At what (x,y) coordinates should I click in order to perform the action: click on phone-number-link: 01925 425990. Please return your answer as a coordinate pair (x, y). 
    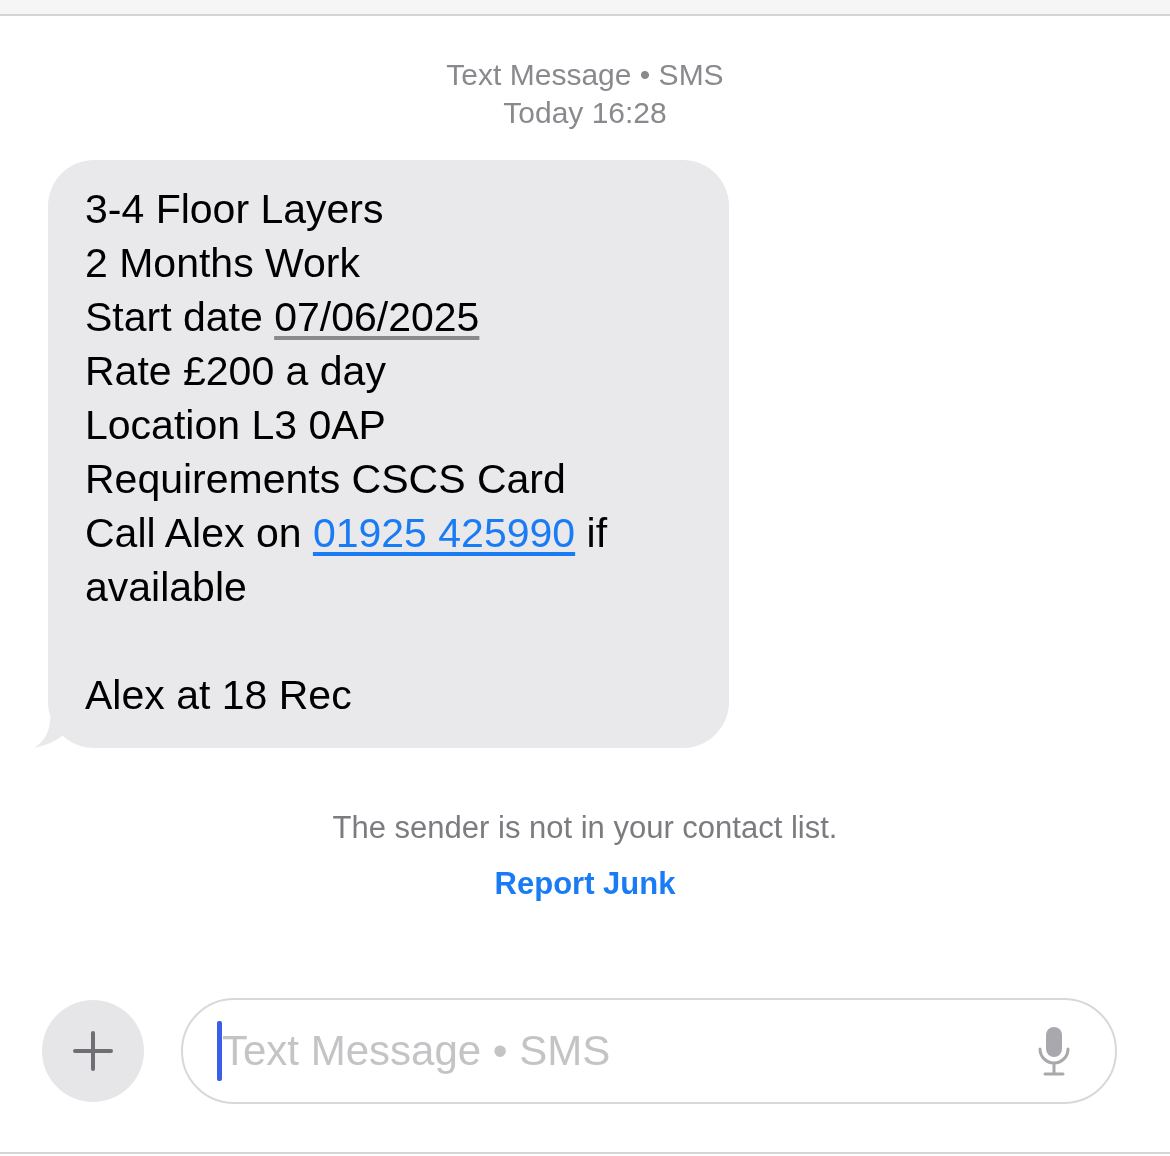
    Looking at the image, I should click on (444, 533).